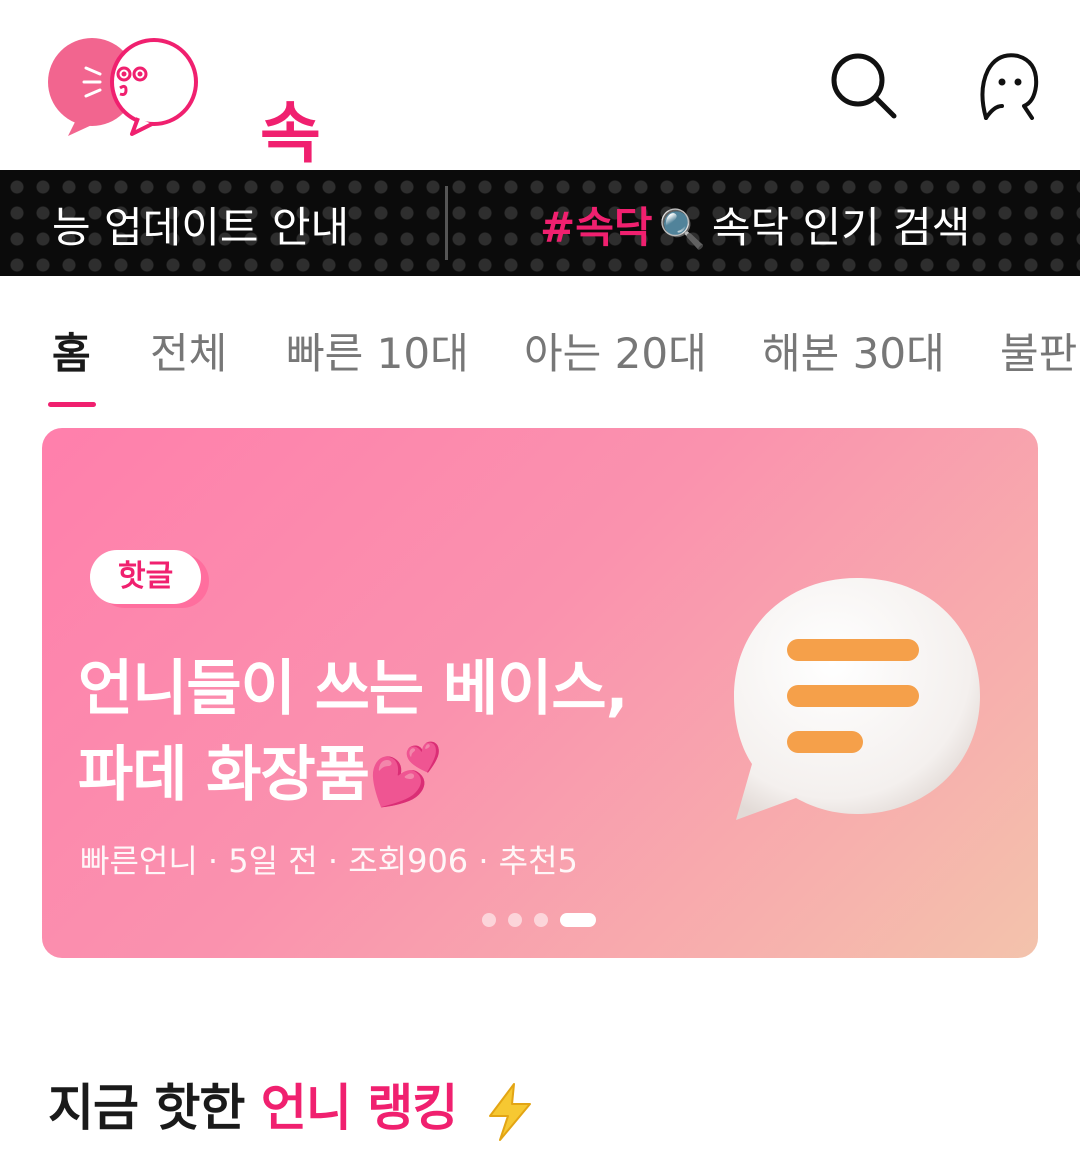 This screenshot has width=1080, height=1152. I want to click on ticker-popular-label: 속닥 인기 검색, so click(841, 227).